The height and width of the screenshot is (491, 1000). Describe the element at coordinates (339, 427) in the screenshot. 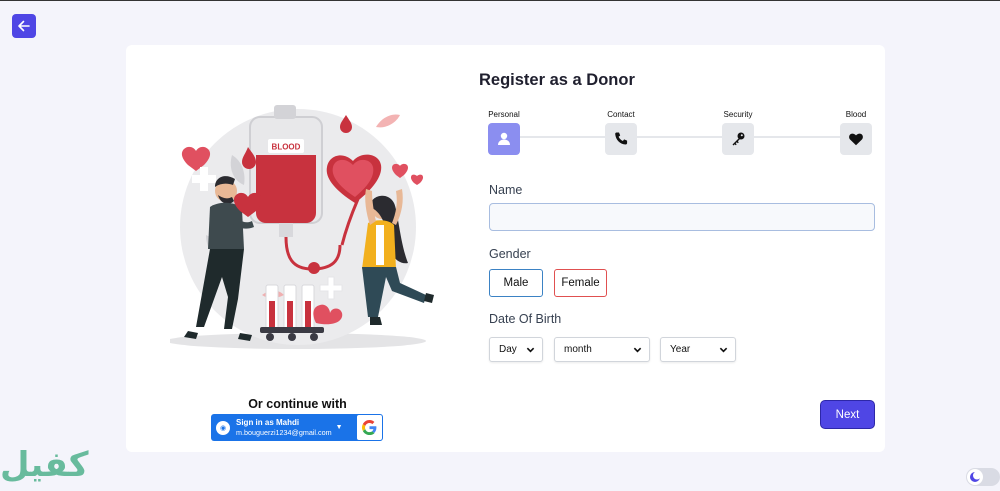

I see `chevron-down-icon: ▼` at that location.